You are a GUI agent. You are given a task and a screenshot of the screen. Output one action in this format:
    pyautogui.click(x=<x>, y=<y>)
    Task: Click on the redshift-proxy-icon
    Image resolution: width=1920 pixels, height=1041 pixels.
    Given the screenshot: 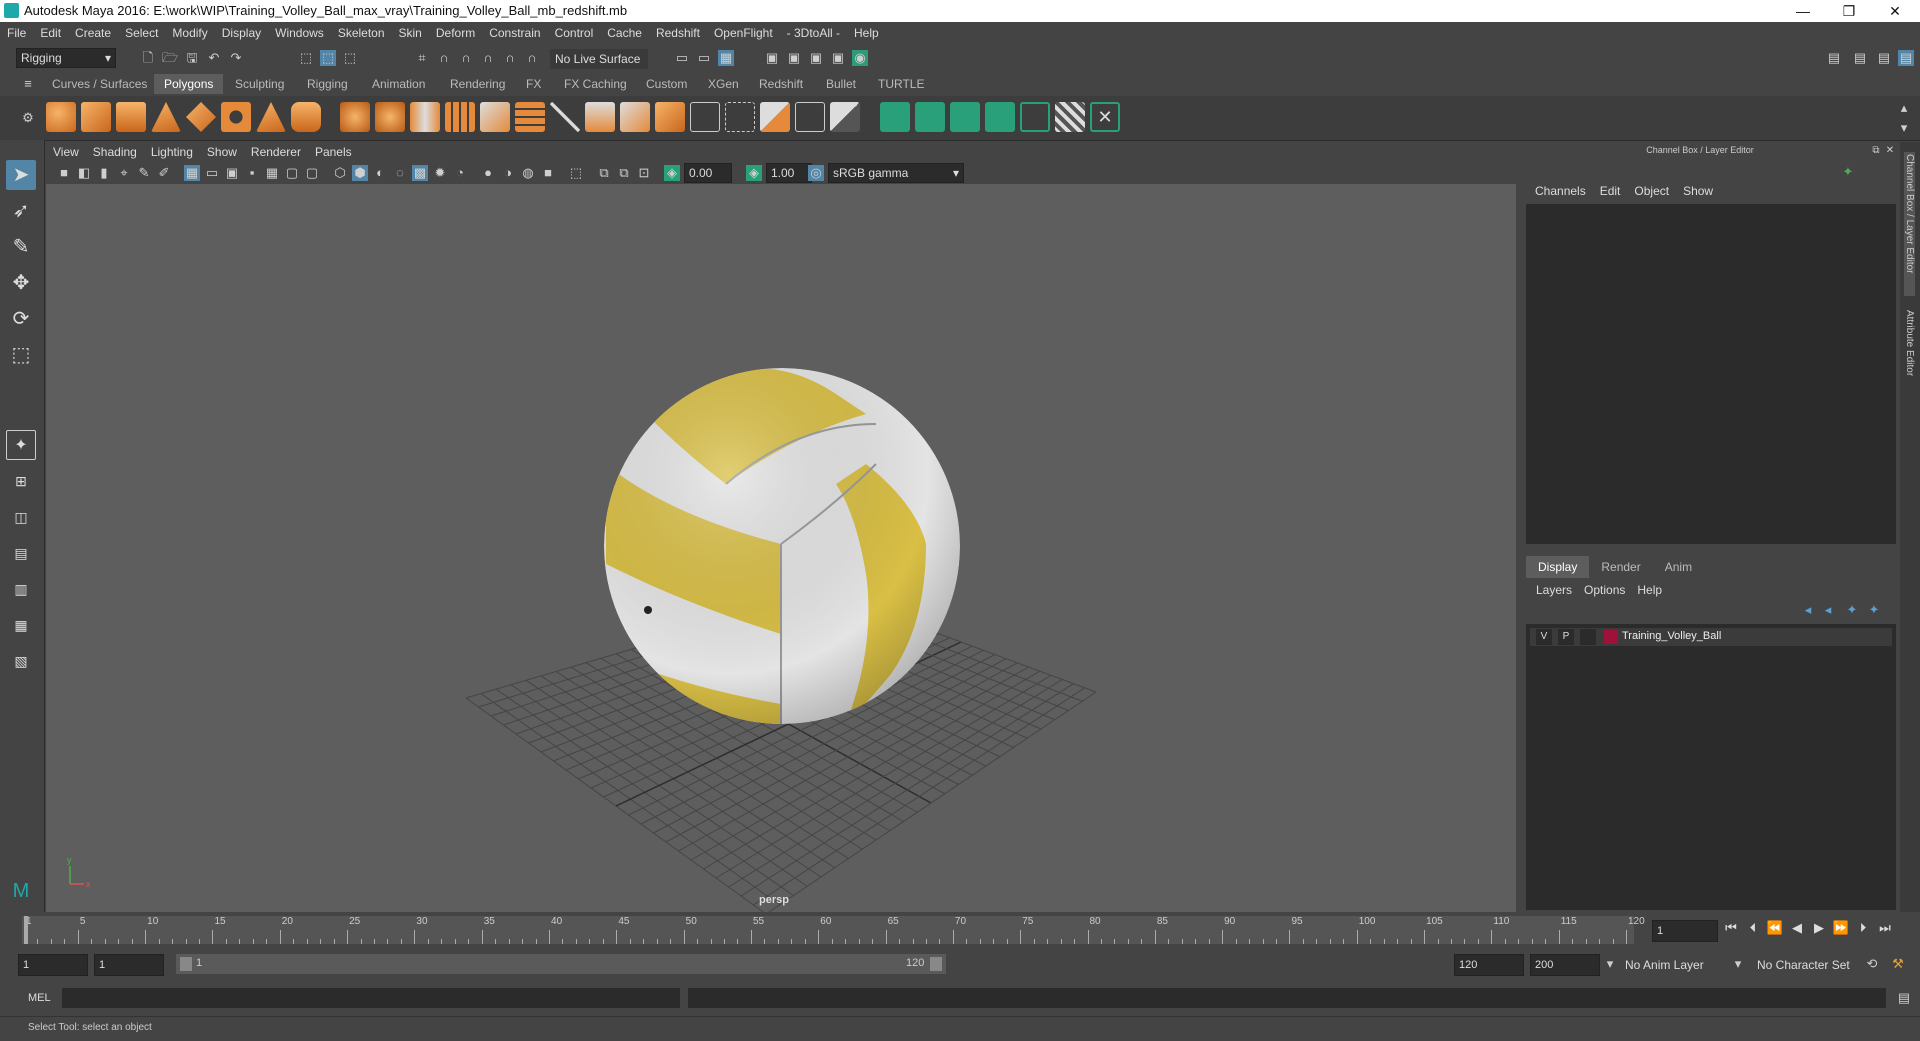 What is the action you would take?
    pyautogui.click(x=1000, y=117)
    